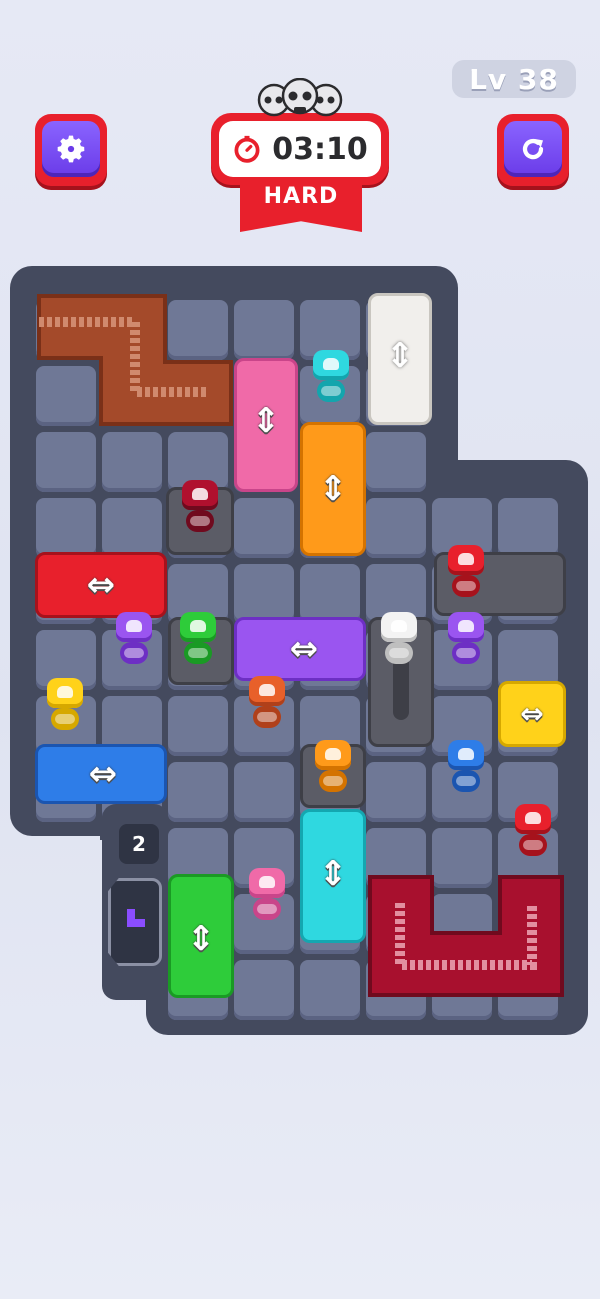 The height and width of the screenshot is (1299, 600). I want to click on maroon-u-piece, so click(466, 936).